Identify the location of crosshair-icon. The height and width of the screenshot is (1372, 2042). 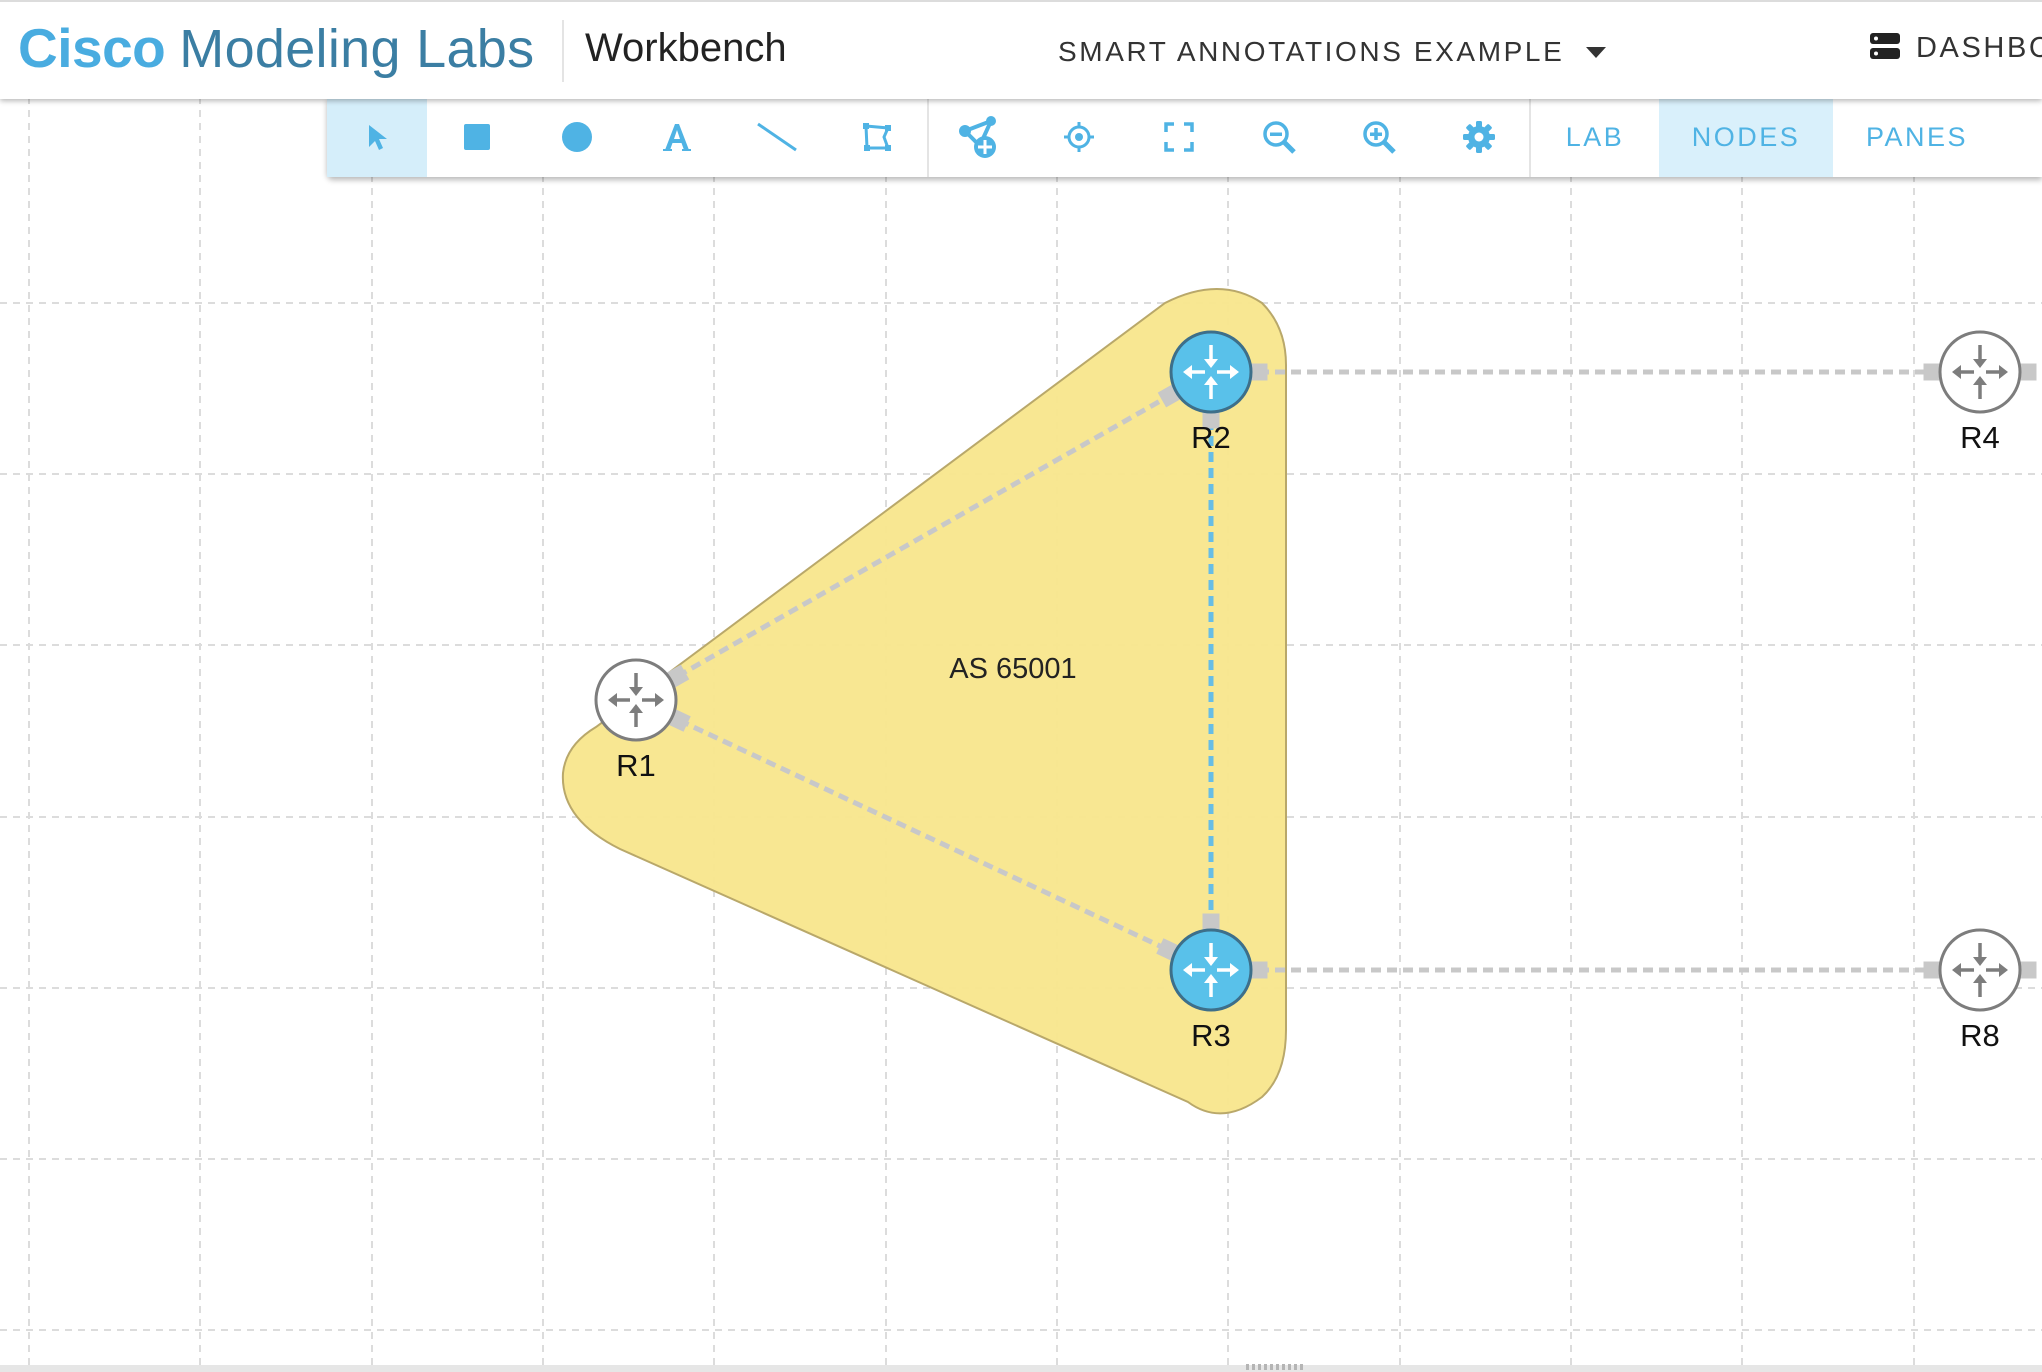
(1079, 137).